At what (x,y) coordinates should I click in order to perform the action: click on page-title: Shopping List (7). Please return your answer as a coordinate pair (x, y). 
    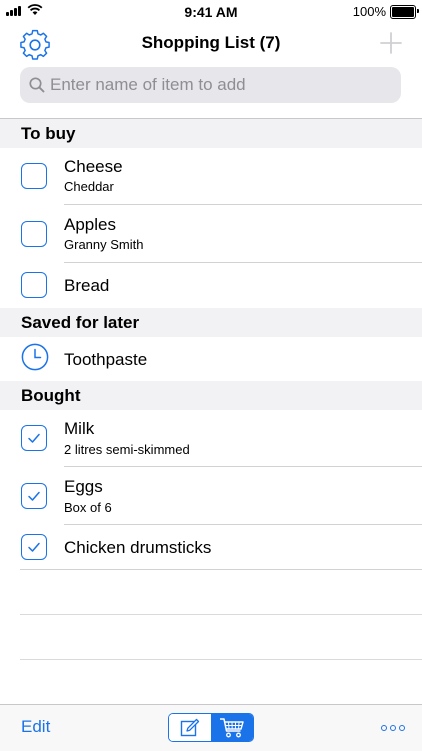
    Looking at the image, I should click on (211, 42).